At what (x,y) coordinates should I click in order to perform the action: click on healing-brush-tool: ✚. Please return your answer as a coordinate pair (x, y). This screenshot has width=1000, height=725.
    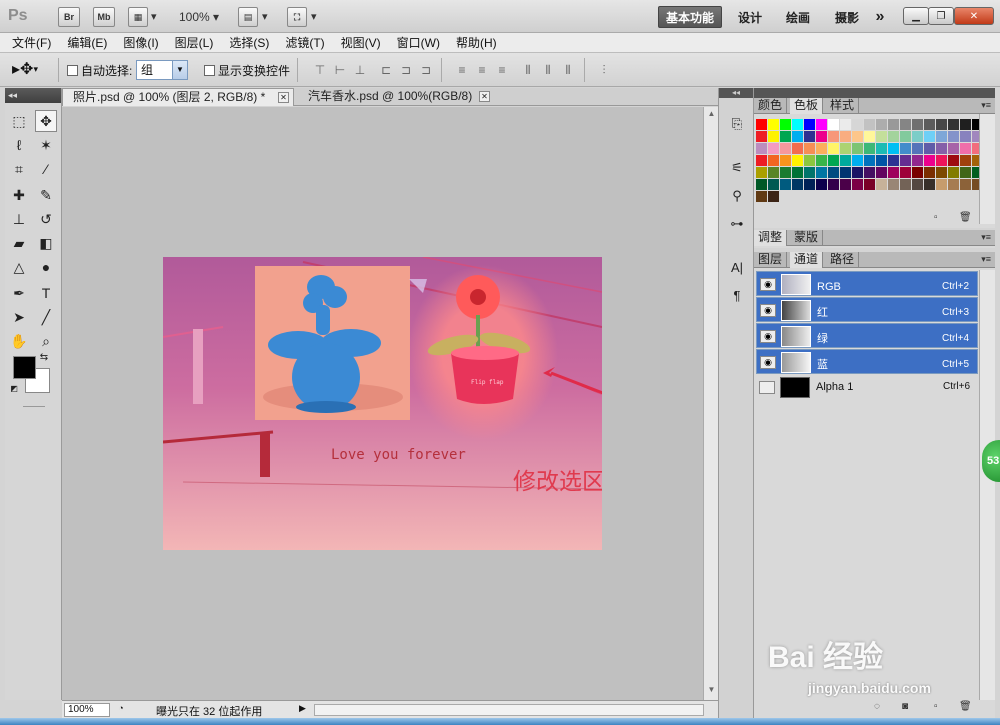
    Looking at the image, I should click on (19, 195).